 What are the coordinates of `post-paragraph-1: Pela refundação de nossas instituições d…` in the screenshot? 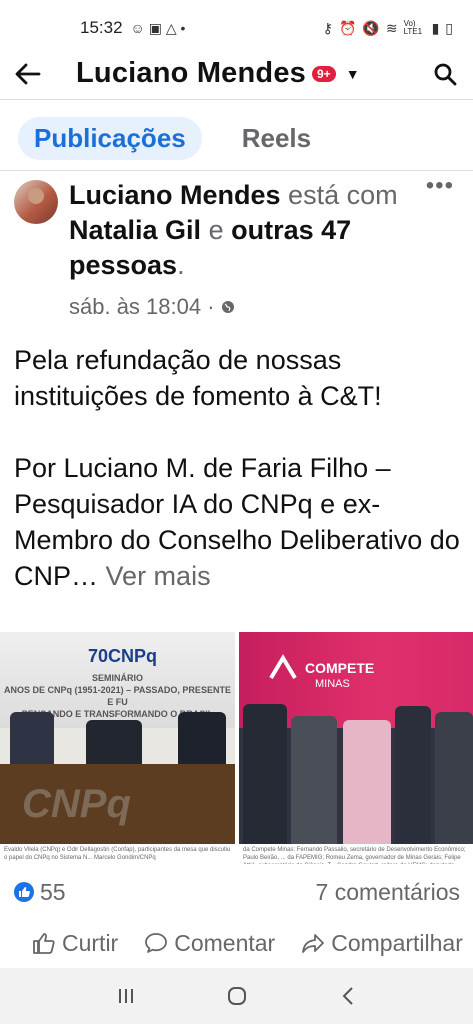 It's located at (198, 378).